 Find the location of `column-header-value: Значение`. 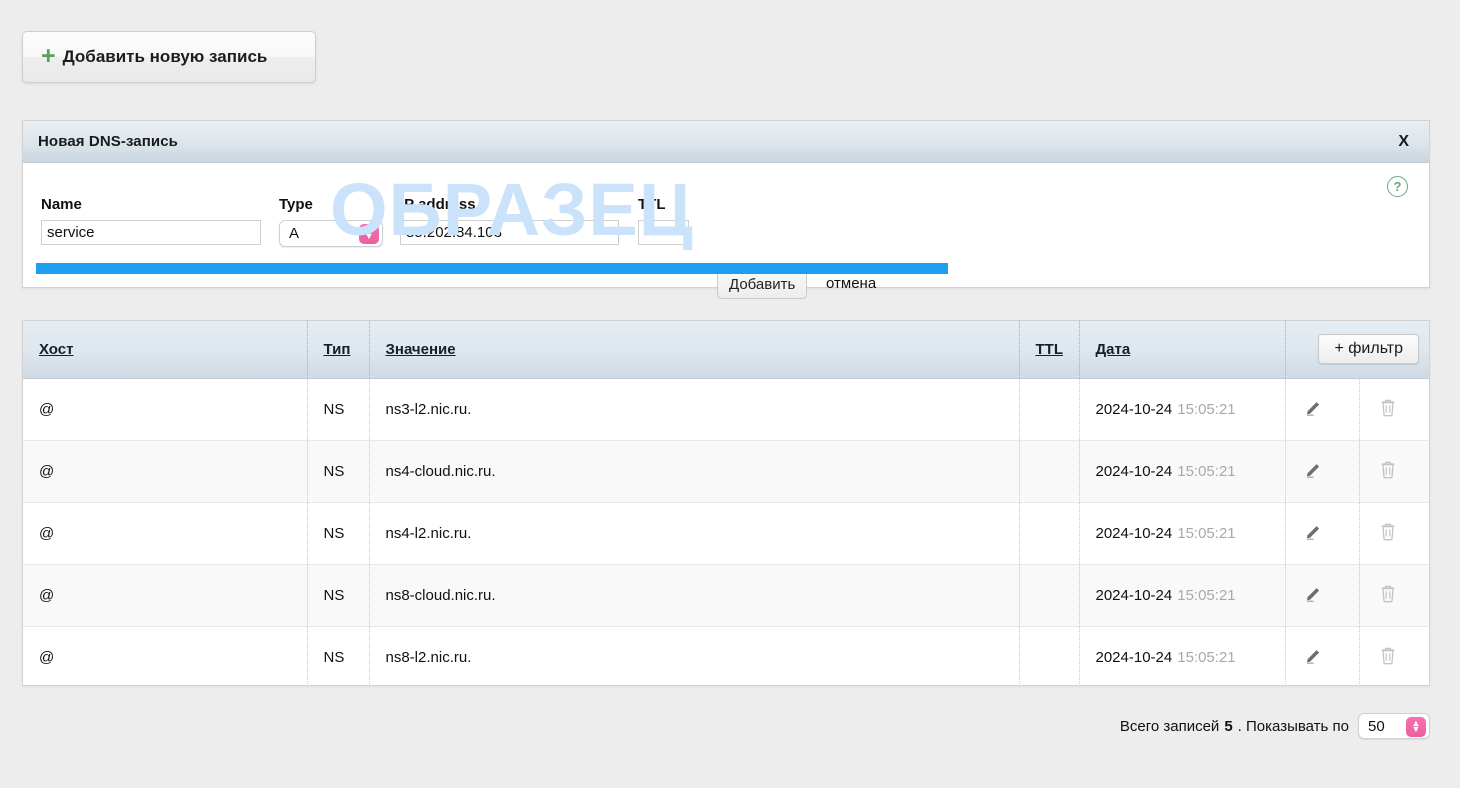

column-header-value: Значение is located at coordinates (694, 350).